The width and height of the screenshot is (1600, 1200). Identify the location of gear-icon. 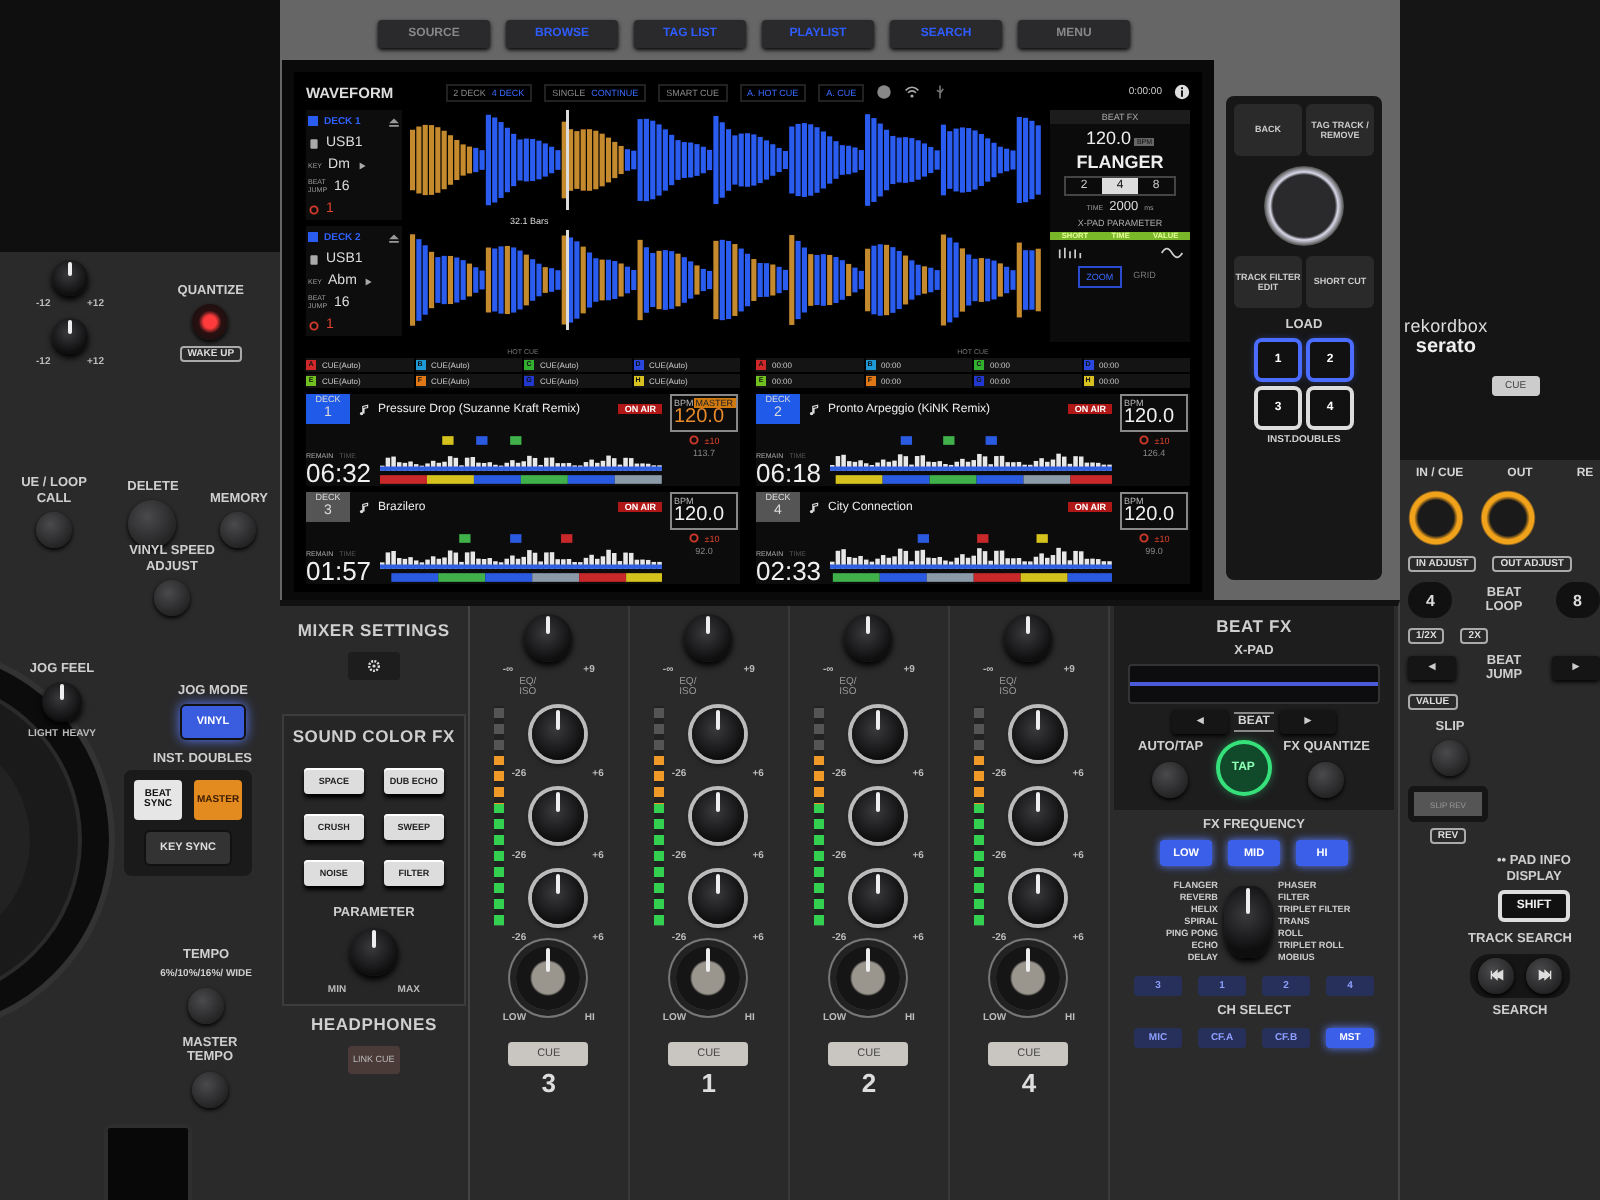
(373, 665).